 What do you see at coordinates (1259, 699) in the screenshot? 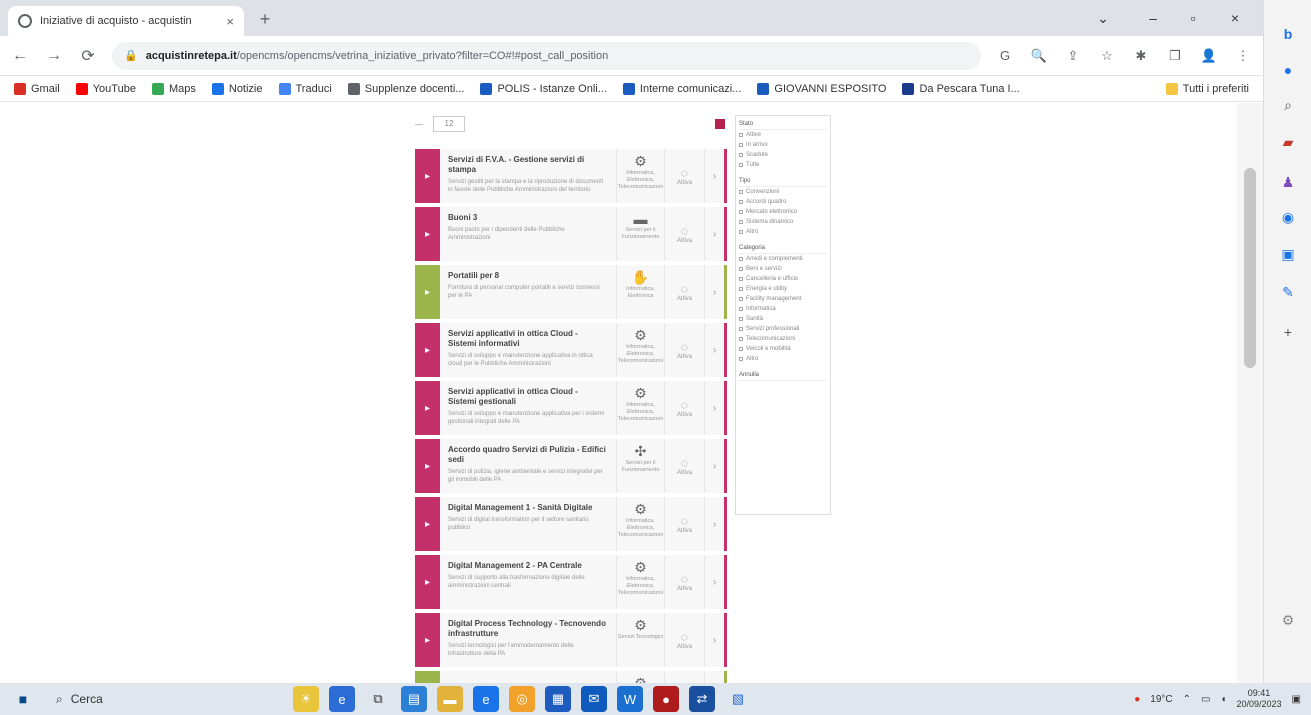
I see `clock: 09:41 20/09/2023` at bounding box center [1259, 699].